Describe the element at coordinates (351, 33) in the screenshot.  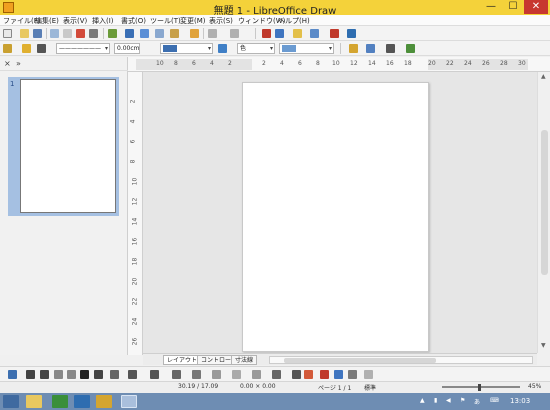
I see `help-icon` at that location.